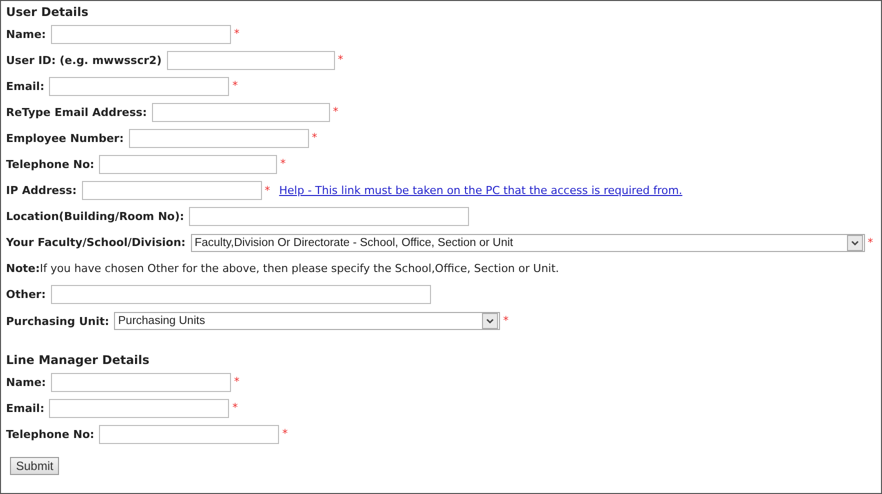 The image size is (882, 494). I want to click on field-label: Other:, so click(26, 295).